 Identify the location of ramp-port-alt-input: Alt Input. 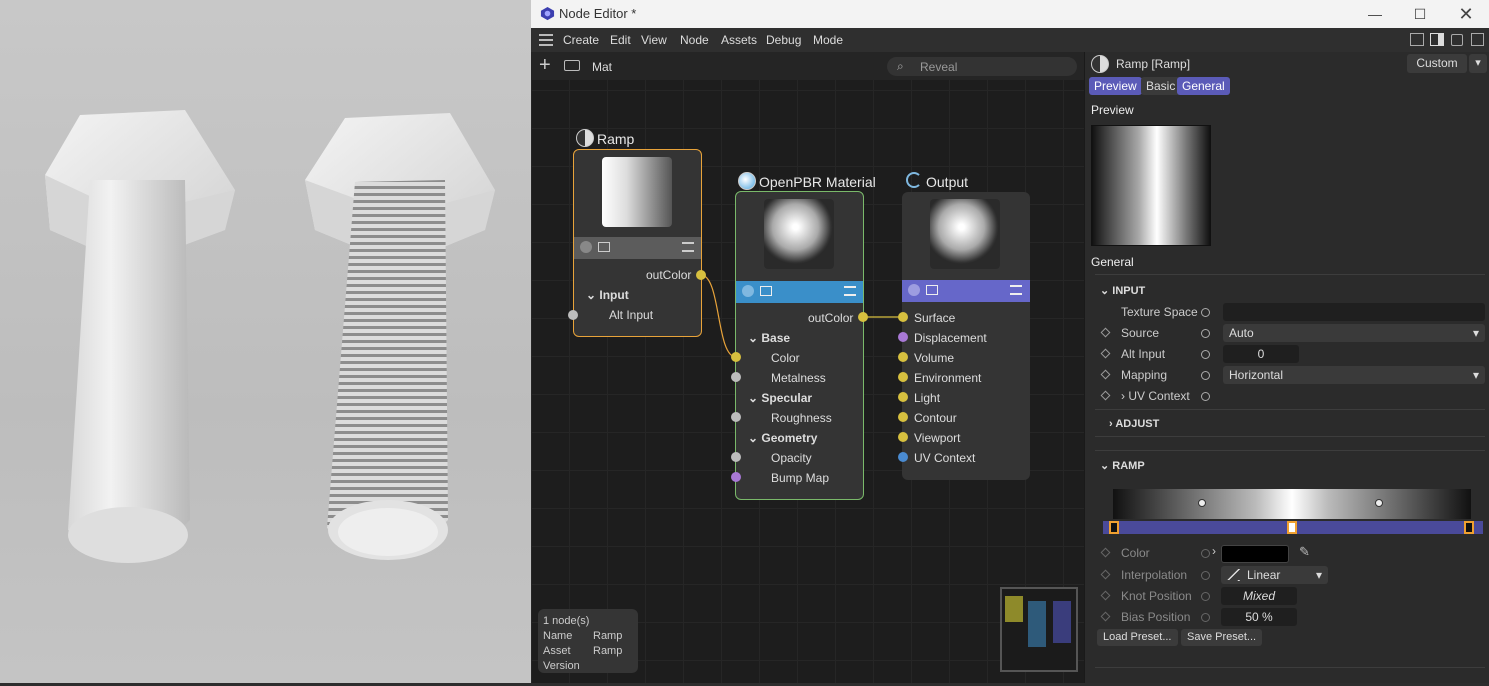
(631, 315).